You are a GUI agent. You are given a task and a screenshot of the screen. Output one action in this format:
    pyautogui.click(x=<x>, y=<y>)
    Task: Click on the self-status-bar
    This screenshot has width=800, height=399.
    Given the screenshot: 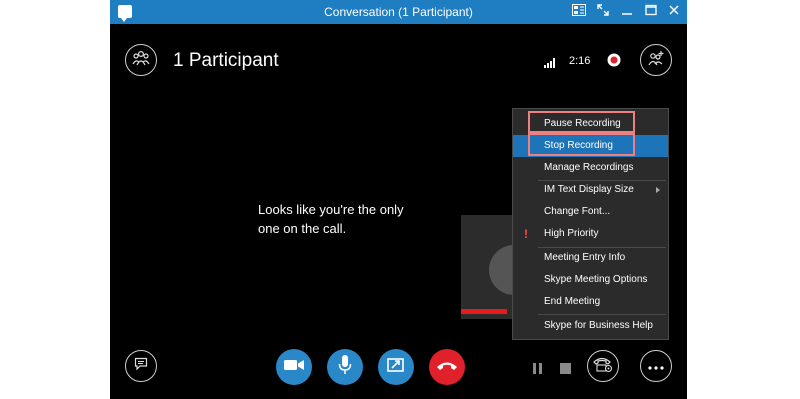 What is the action you would take?
    pyautogui.click(x=484, y=311)
    